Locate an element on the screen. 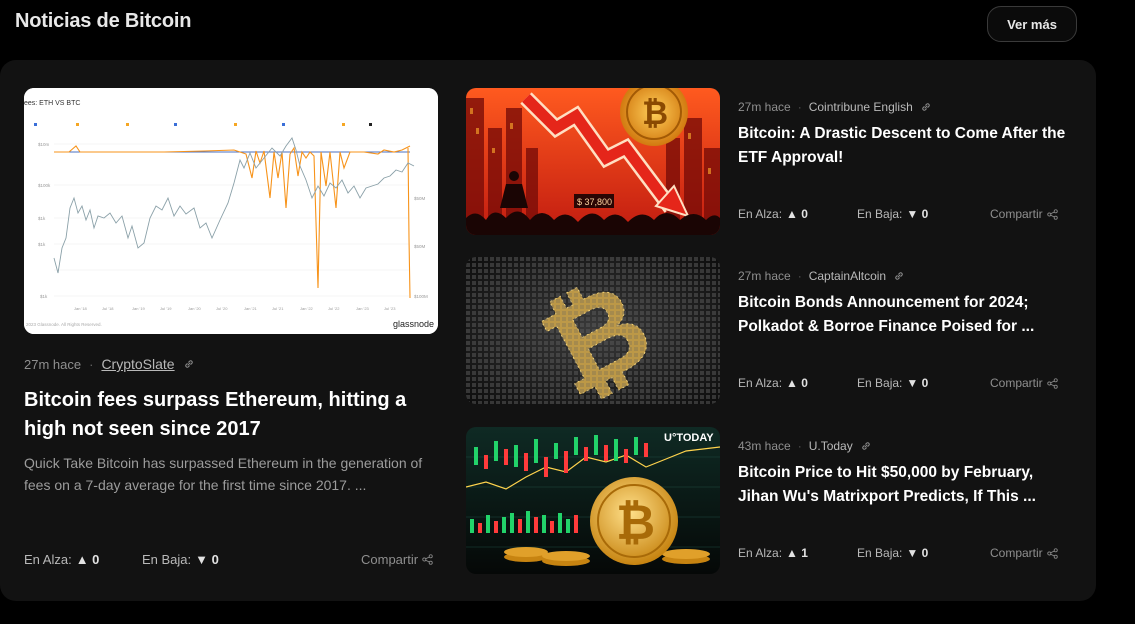 The image size is (1135, 624). svg-text: Jan '21 is located at coordinates (251, 308).